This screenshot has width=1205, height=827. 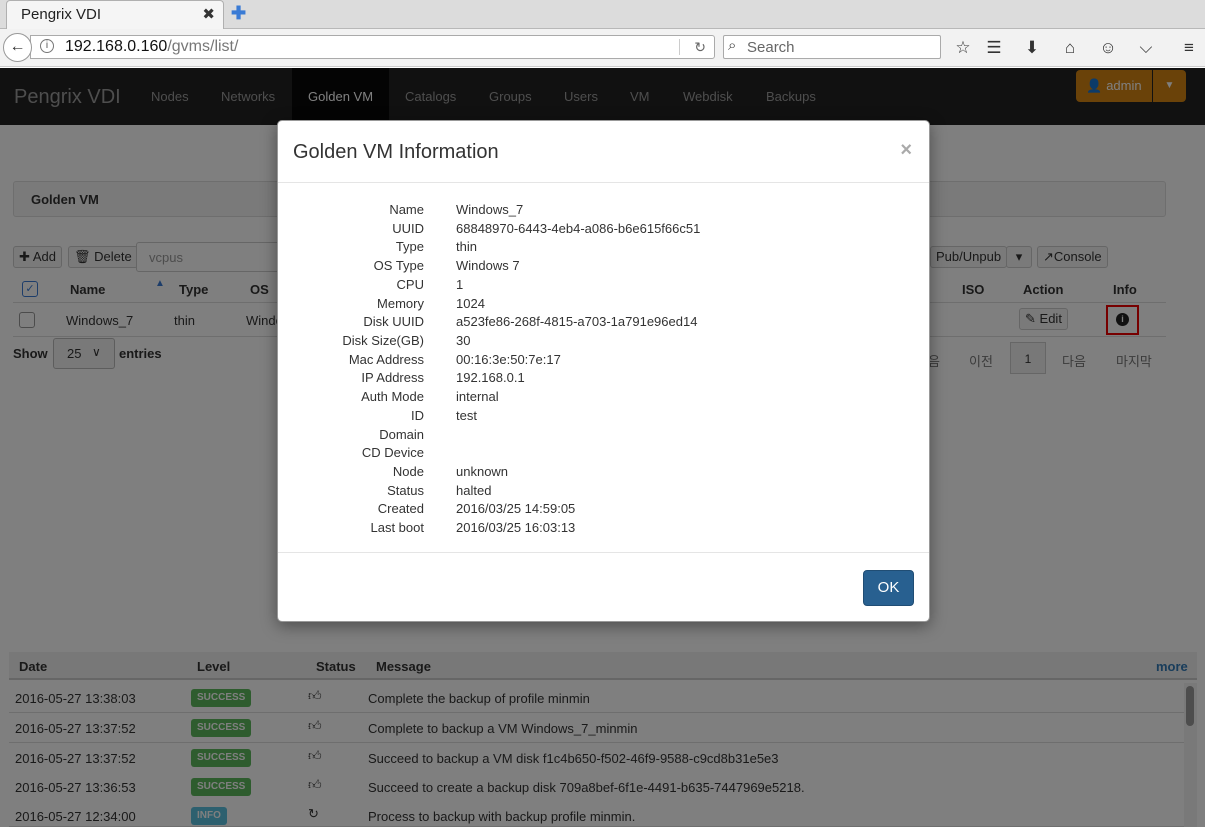 What do you see at coordinates (386, 359) in the screenshot?
I see `info-label: Mac Address` at bounding box center [386, 359].